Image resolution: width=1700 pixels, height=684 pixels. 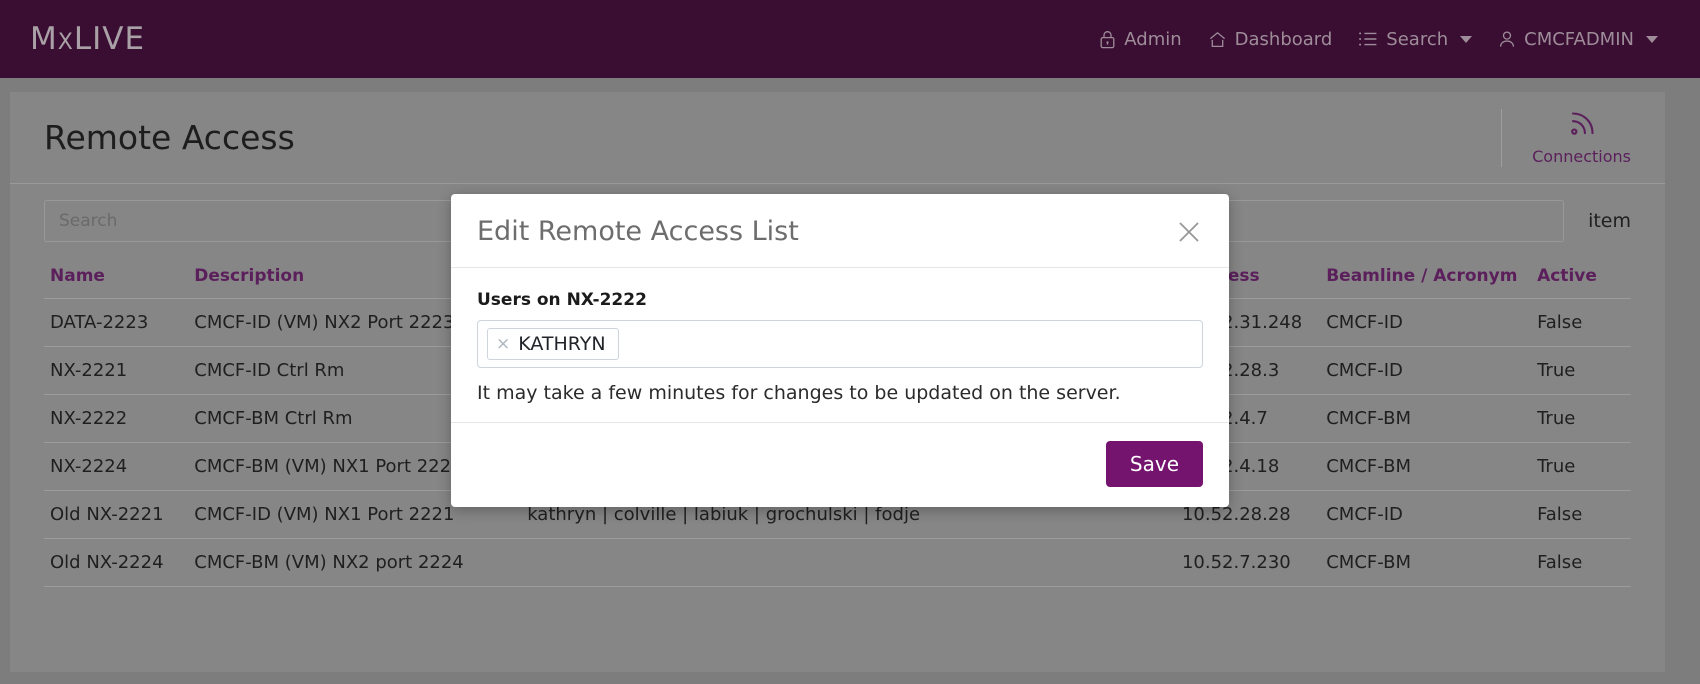 I want to click on divider, so click(x=1502, y=137).